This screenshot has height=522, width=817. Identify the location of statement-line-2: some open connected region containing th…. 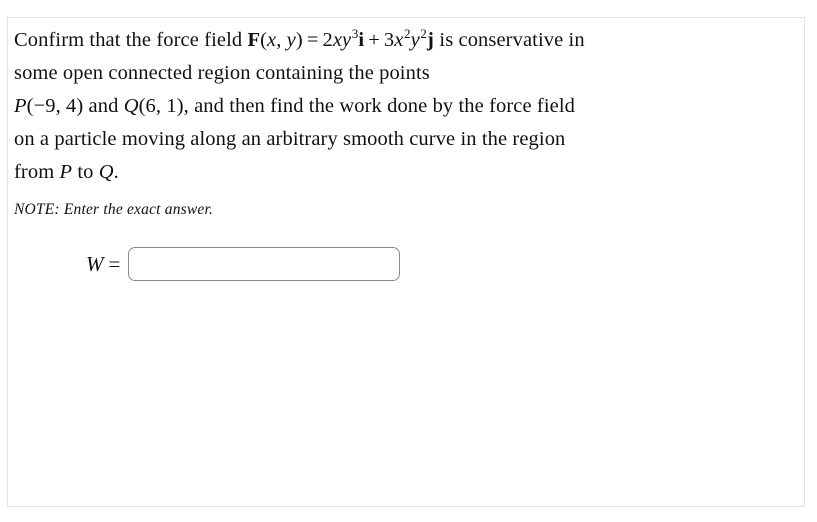
(222, 73).